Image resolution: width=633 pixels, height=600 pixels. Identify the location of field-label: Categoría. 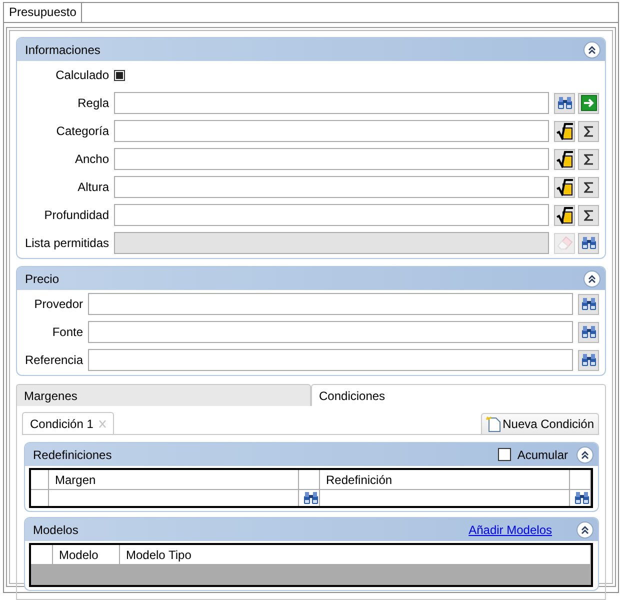
(82, 131).